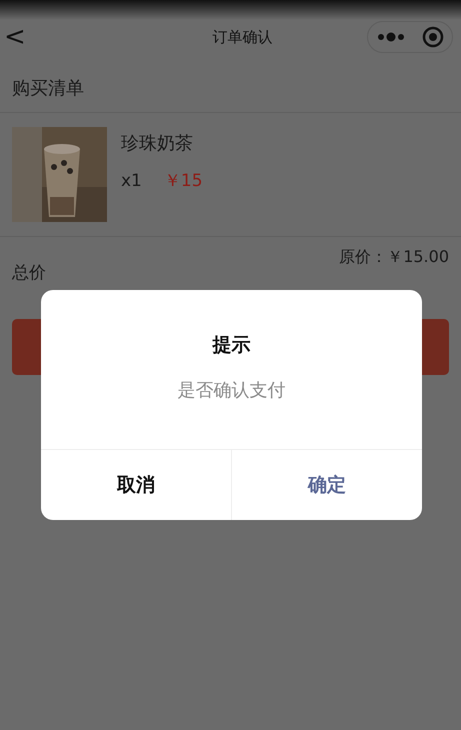 The height and width of the screenshot is (730, 461). I want to click on more-icon, so click(390, 37).